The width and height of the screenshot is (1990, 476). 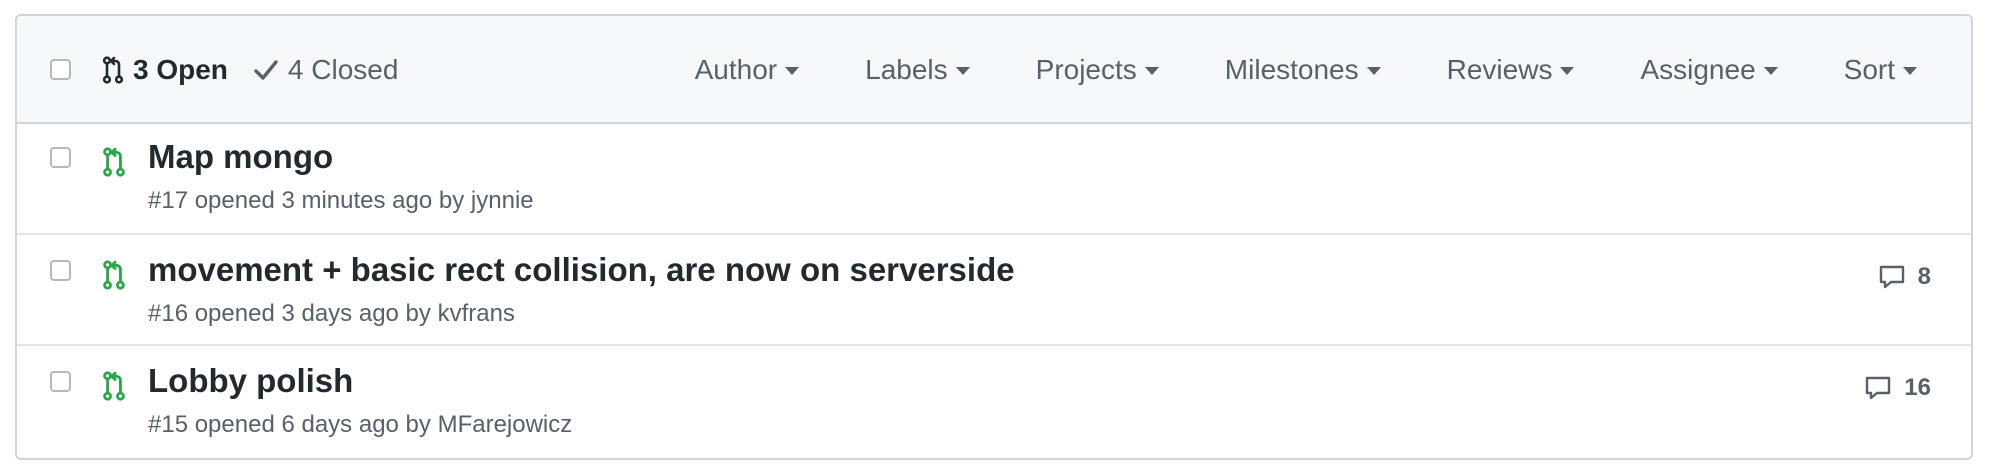 What do you see at coordinates (180, 69) in the screenshot?
I see `open-count: 3 Open` at bounding box center [180, 69].